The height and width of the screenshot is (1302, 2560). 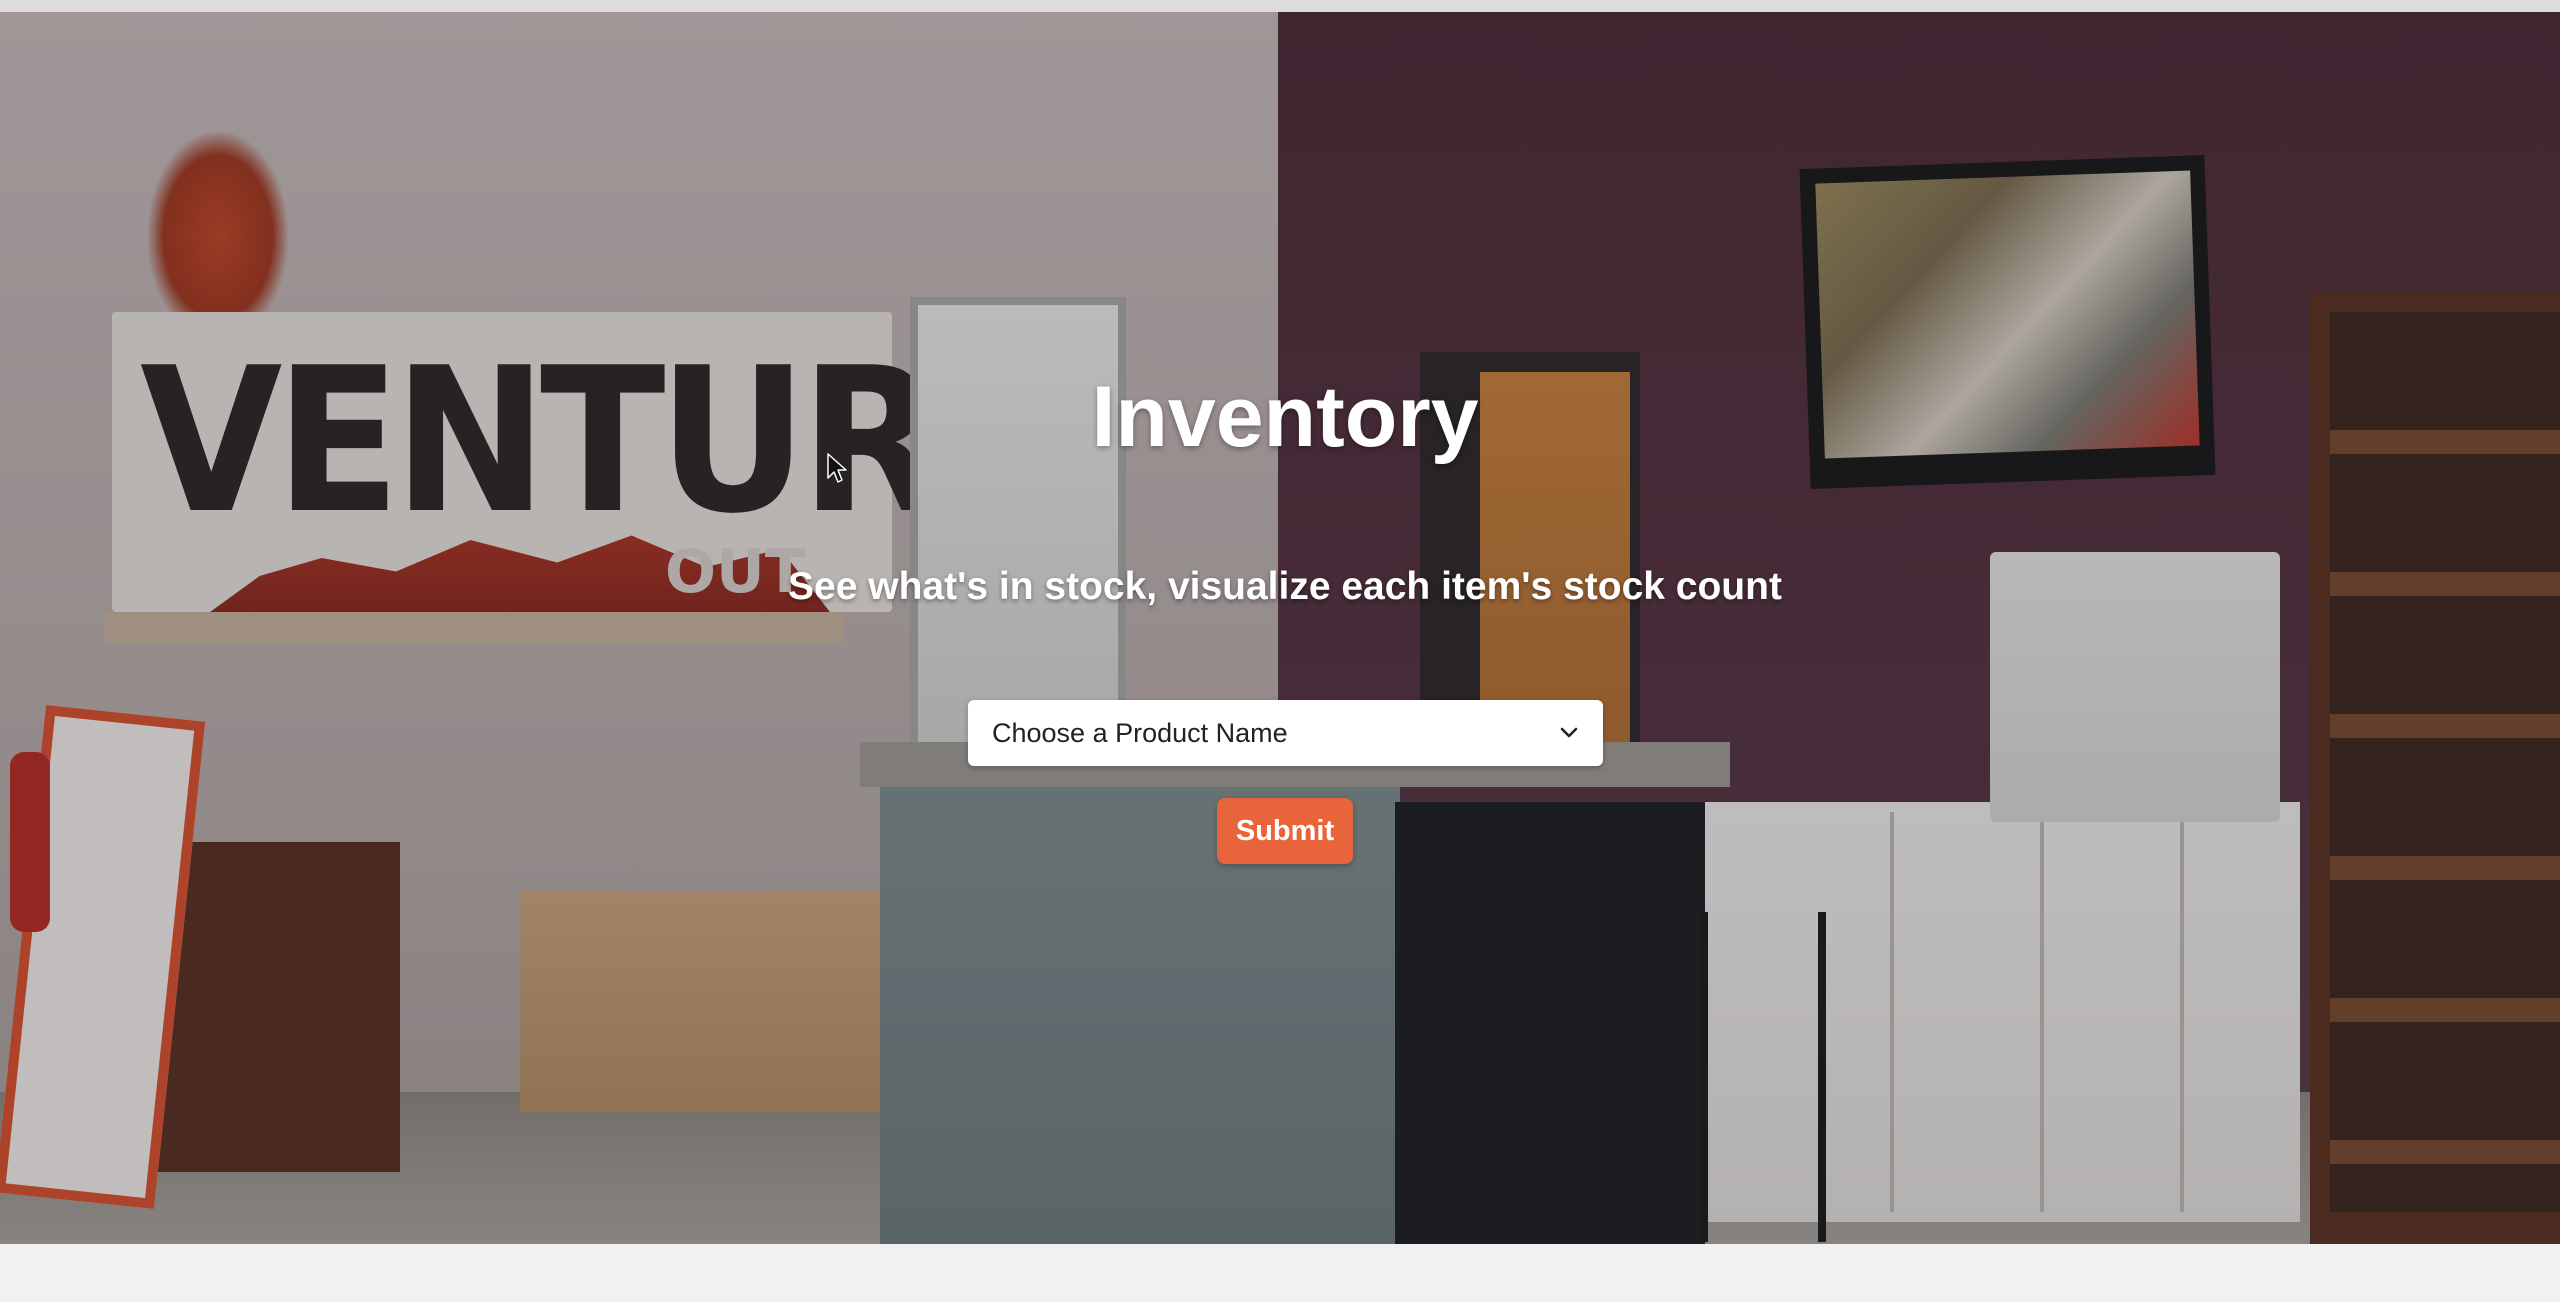 What do you see at coordinates (1285, 831) in the screenshot?
I see `submit-button: Submit` at bounding box center [1285, 831].